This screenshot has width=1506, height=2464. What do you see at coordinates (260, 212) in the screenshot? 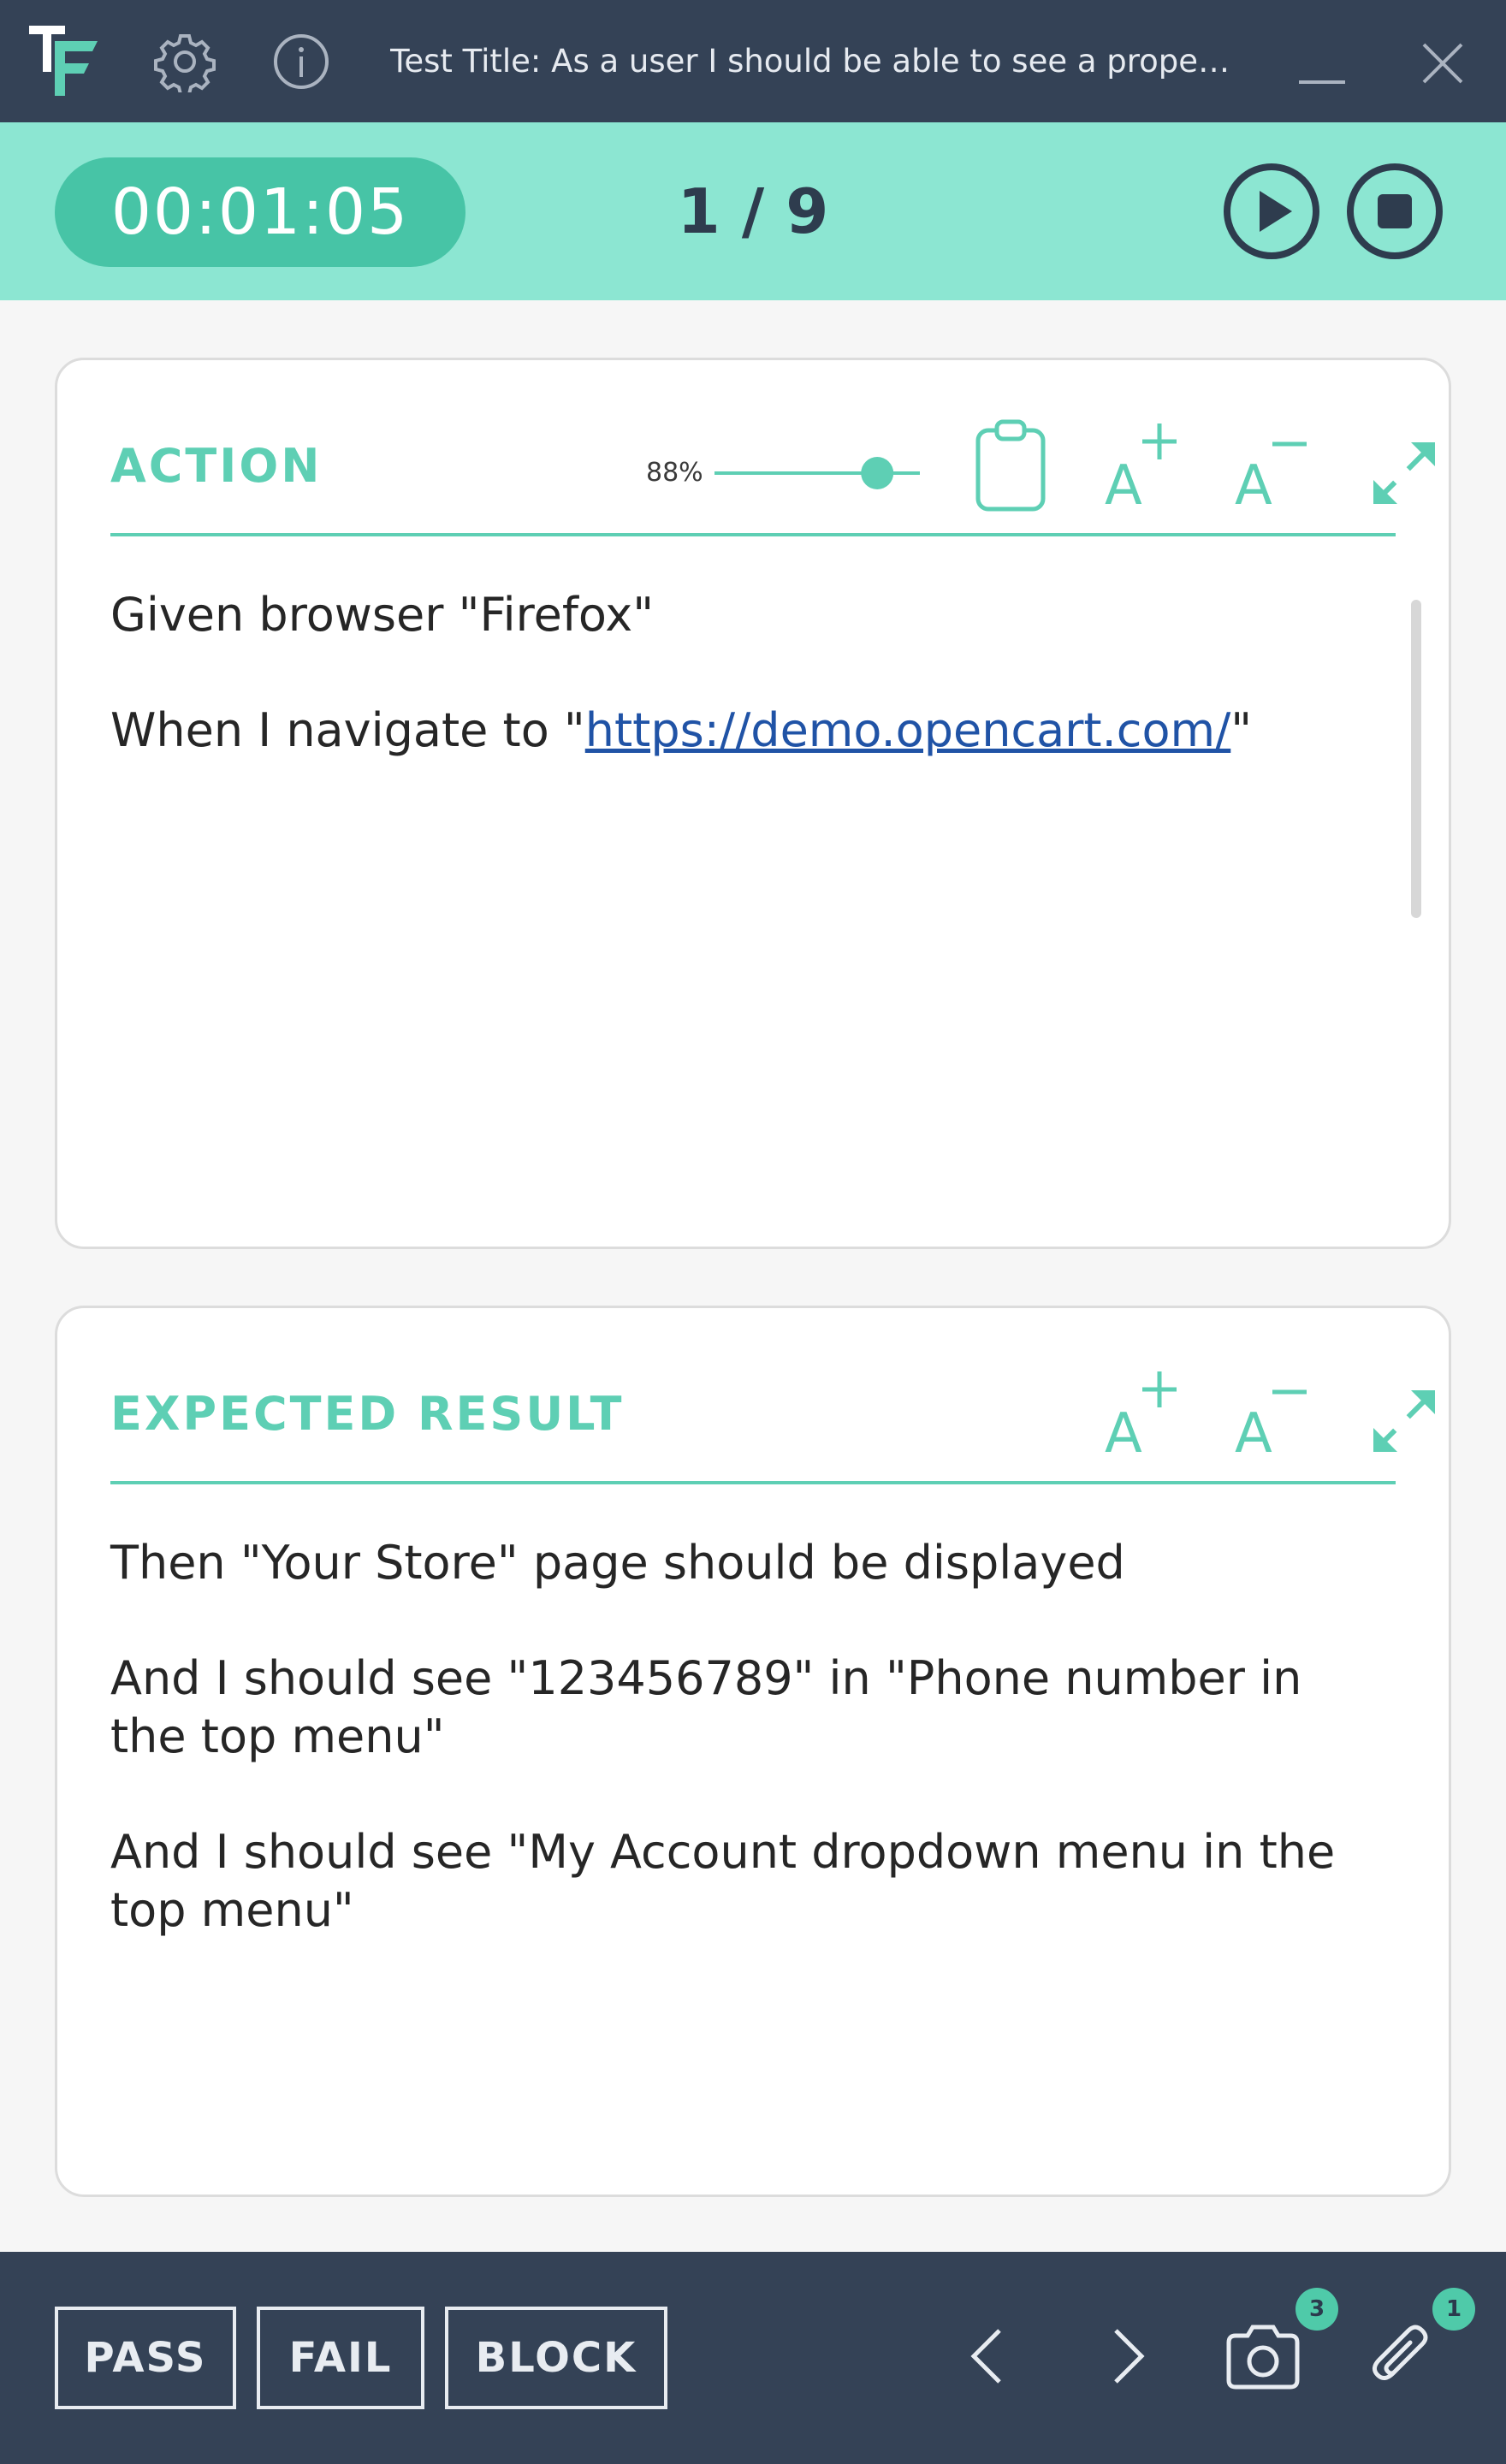
I see `elapsed-timer: 00:01:05` at bounding box center [260, 212].